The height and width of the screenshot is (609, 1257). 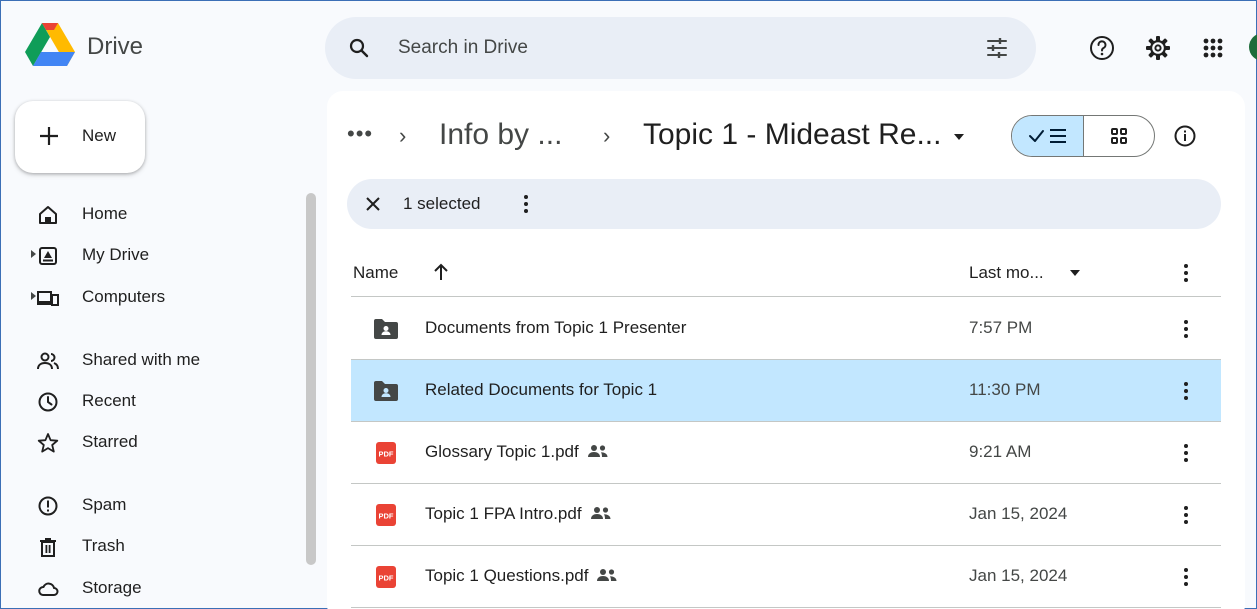 What do you see at coordinates (155, 214) in the screenshot?
I see `sidebar-item-home: Home` at bounding box center [155, 214].